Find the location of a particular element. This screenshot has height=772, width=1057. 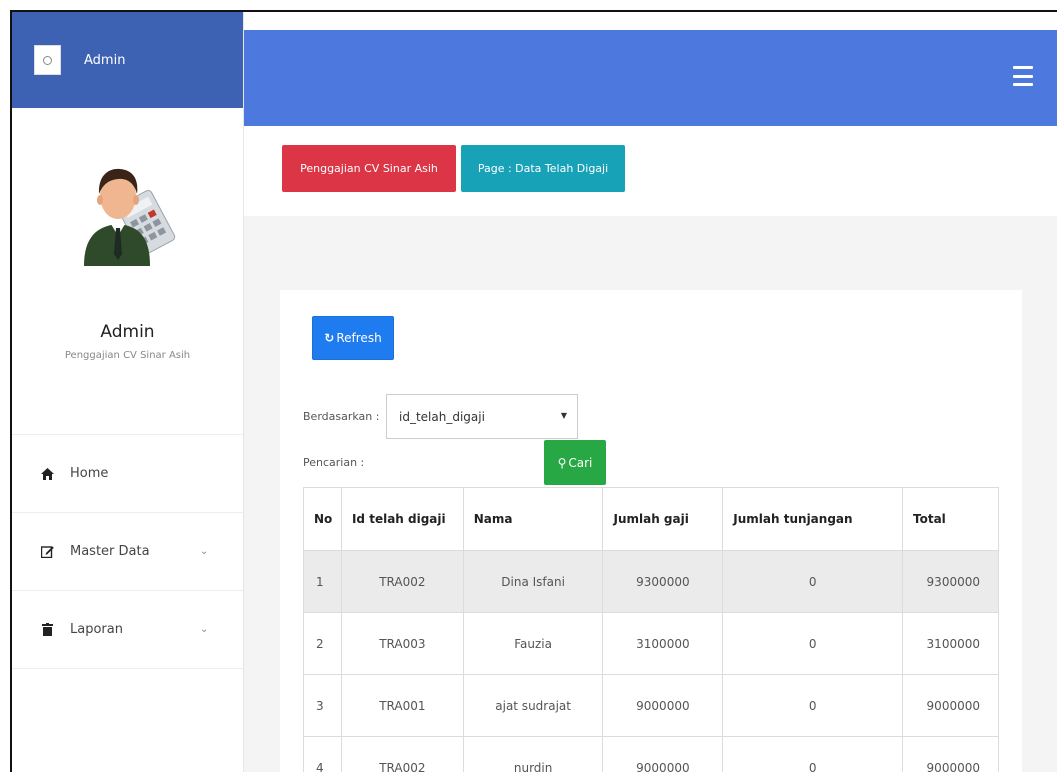

column-header-id: Id telah digaji is located at coordinates (402, 519).